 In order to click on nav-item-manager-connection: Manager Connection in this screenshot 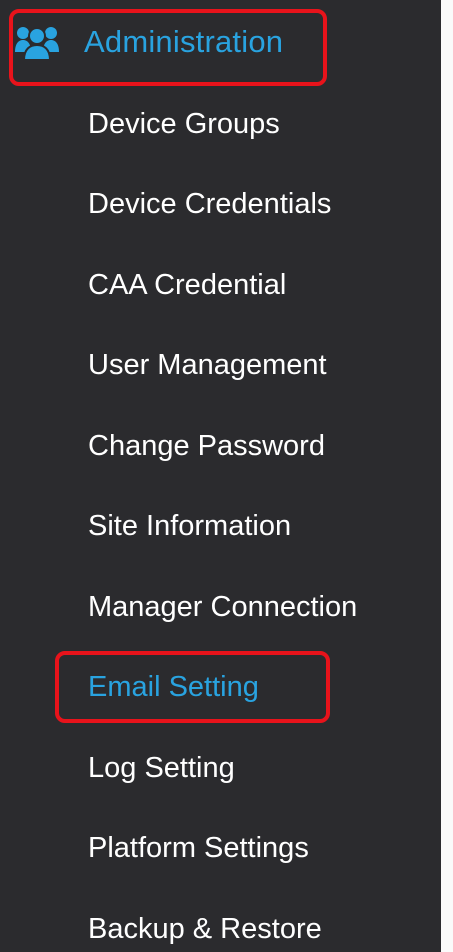, I will do `click(222, 607)`.